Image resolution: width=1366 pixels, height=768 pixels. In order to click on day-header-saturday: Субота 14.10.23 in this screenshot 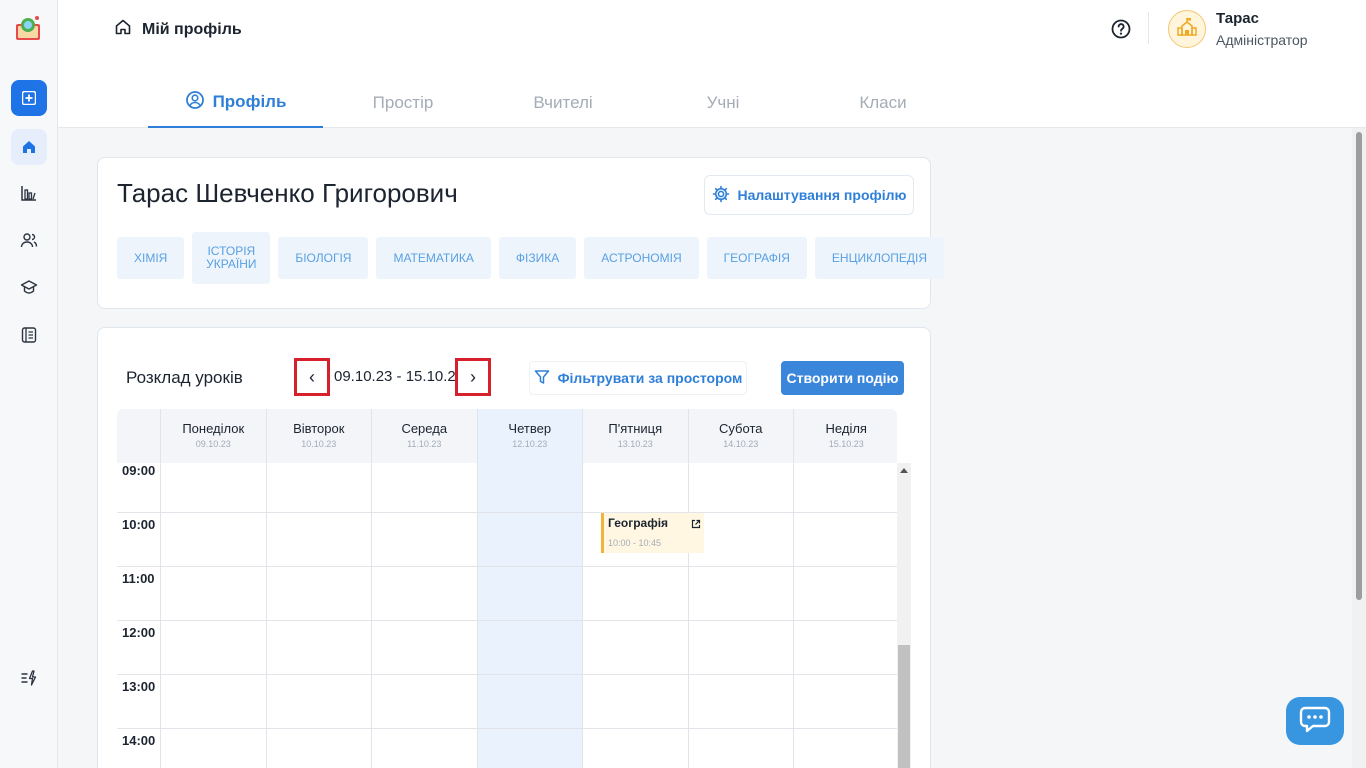, I will do `click(740, 436)`.